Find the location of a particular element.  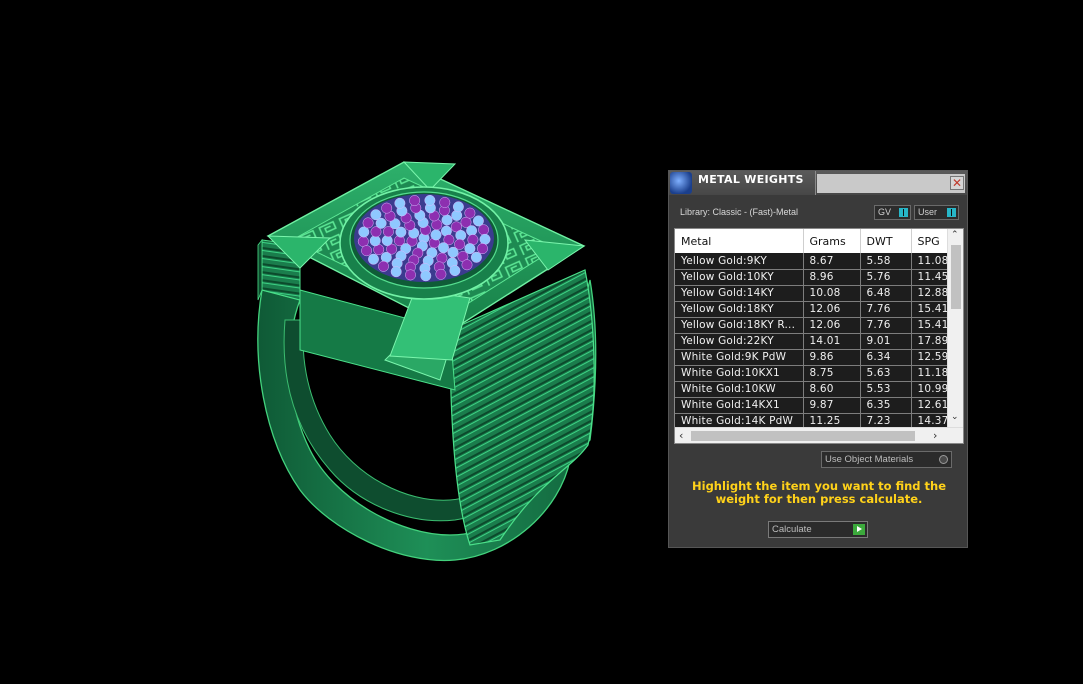

cell-dwt: 9.01 is located at coordinates (886, 341).